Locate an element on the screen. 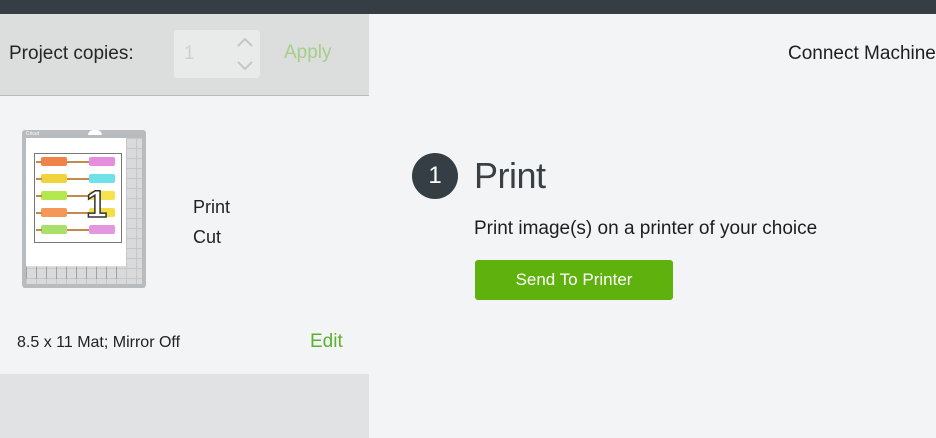  edit-mat-link: Edit is located at coordinates (326, 342).